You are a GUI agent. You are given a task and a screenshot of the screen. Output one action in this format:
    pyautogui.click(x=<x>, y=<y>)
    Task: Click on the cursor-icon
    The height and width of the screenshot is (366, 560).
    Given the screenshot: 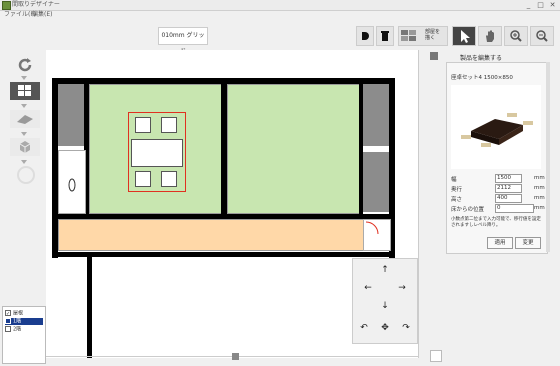 What is the action you would take?
    pyautogui.click(x=465, y=36)
    